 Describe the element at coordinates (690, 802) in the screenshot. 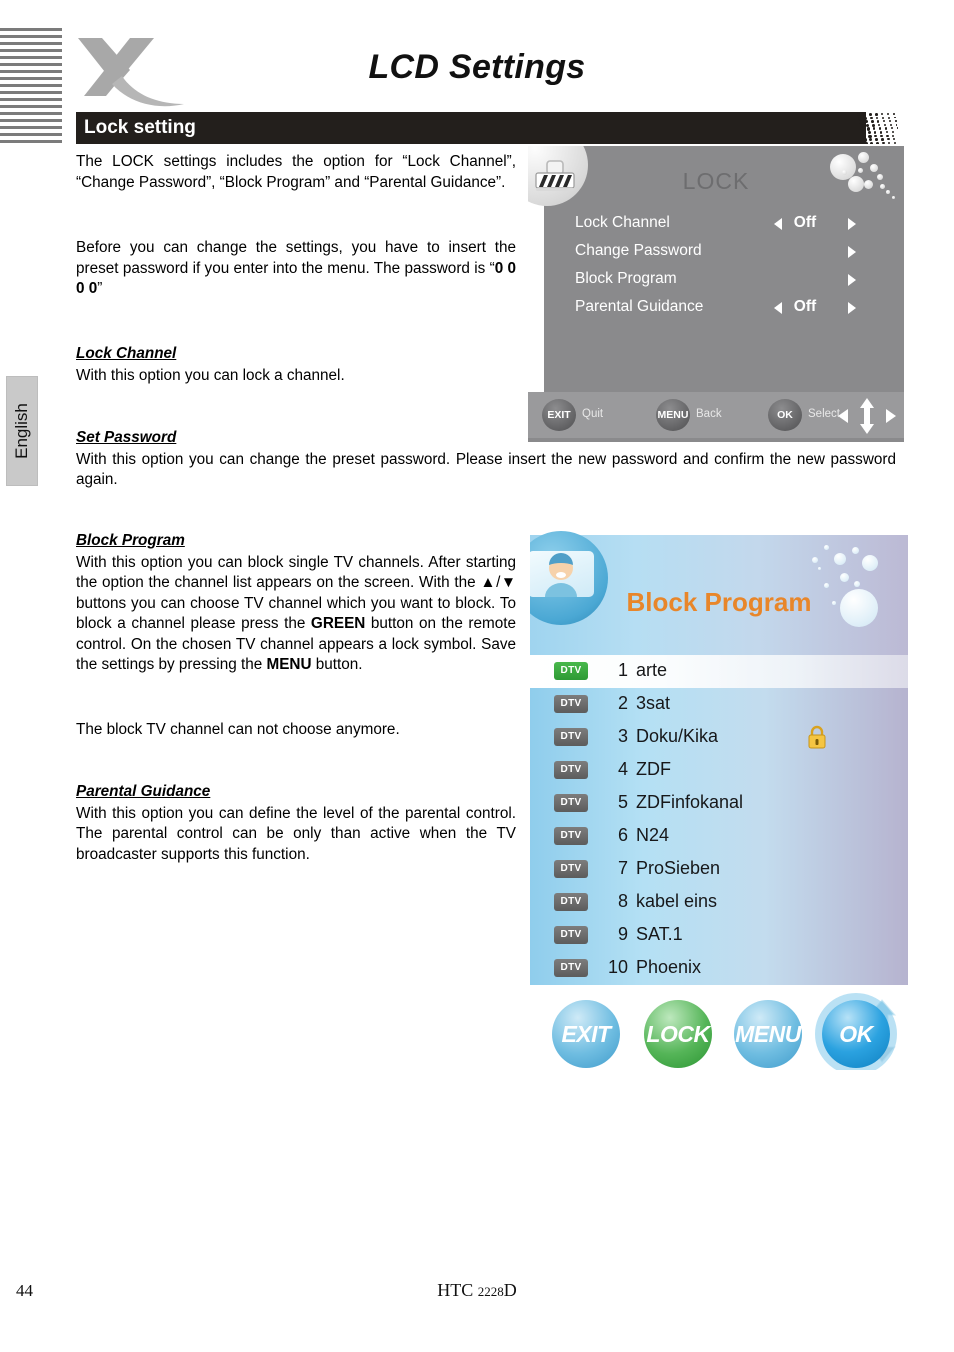

I see `channel-name: ZDFinfokanal` at that location.